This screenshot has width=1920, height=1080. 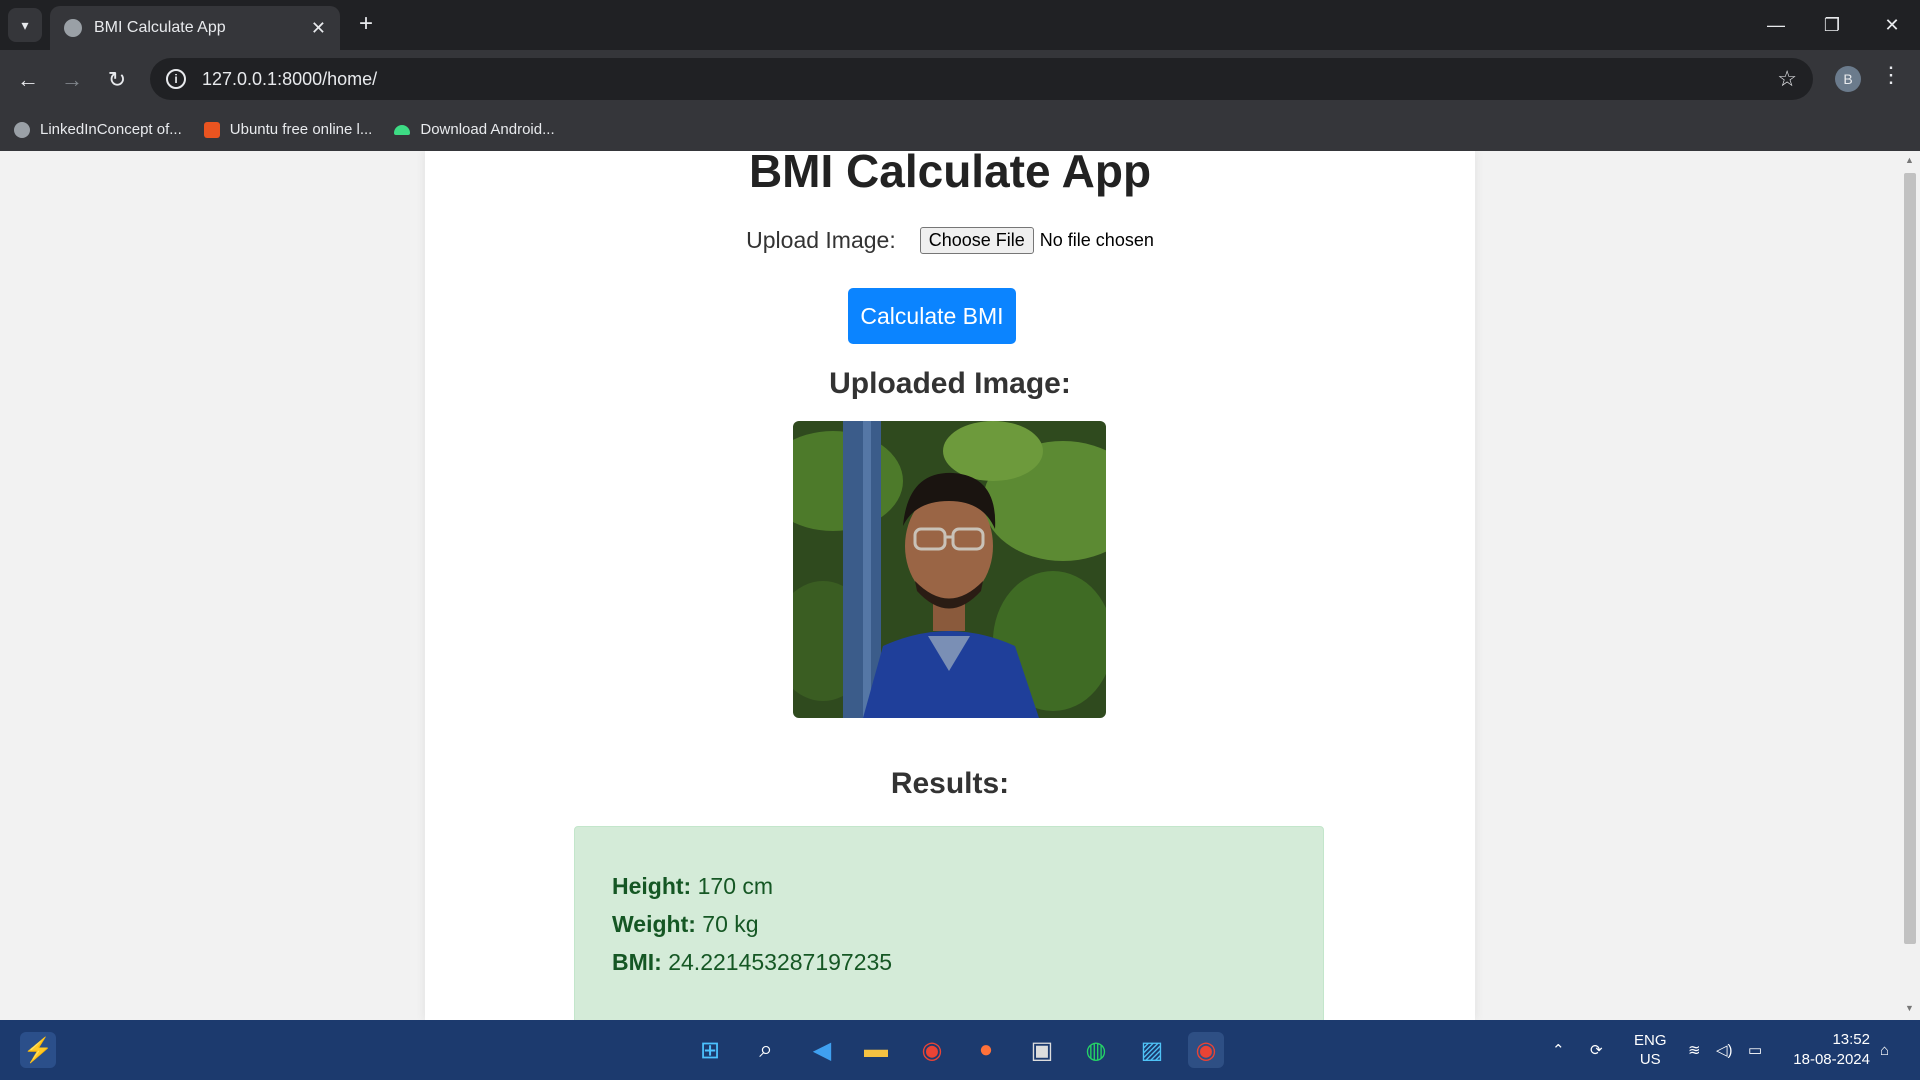 I want to click on tab-close-icon: ✕, so click(x=318, y=28).